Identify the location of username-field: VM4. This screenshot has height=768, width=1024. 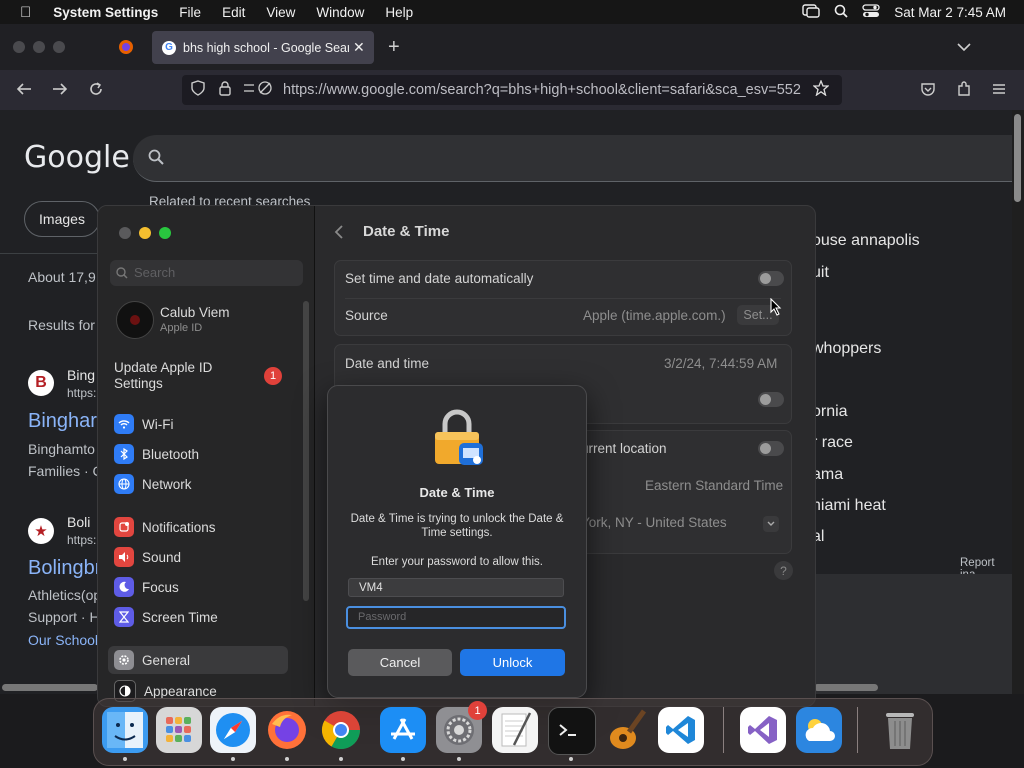
(456, 587).